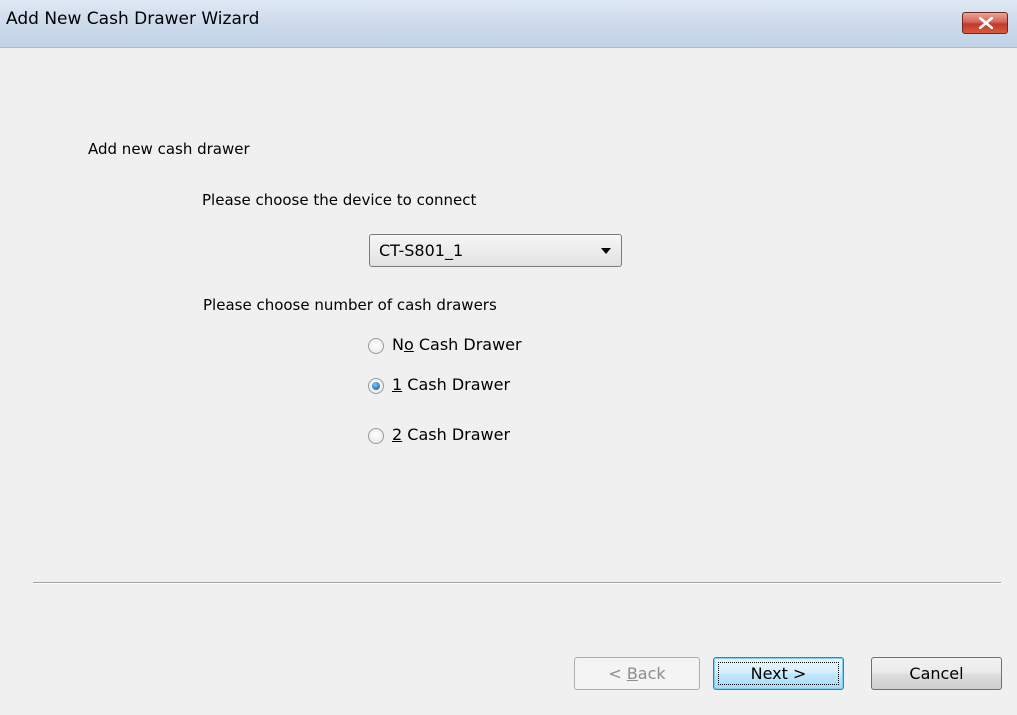 The image size is (1017, 715). I want to click on radio-no-cash-drawer: No Cash Drawer, so click(463, 347).